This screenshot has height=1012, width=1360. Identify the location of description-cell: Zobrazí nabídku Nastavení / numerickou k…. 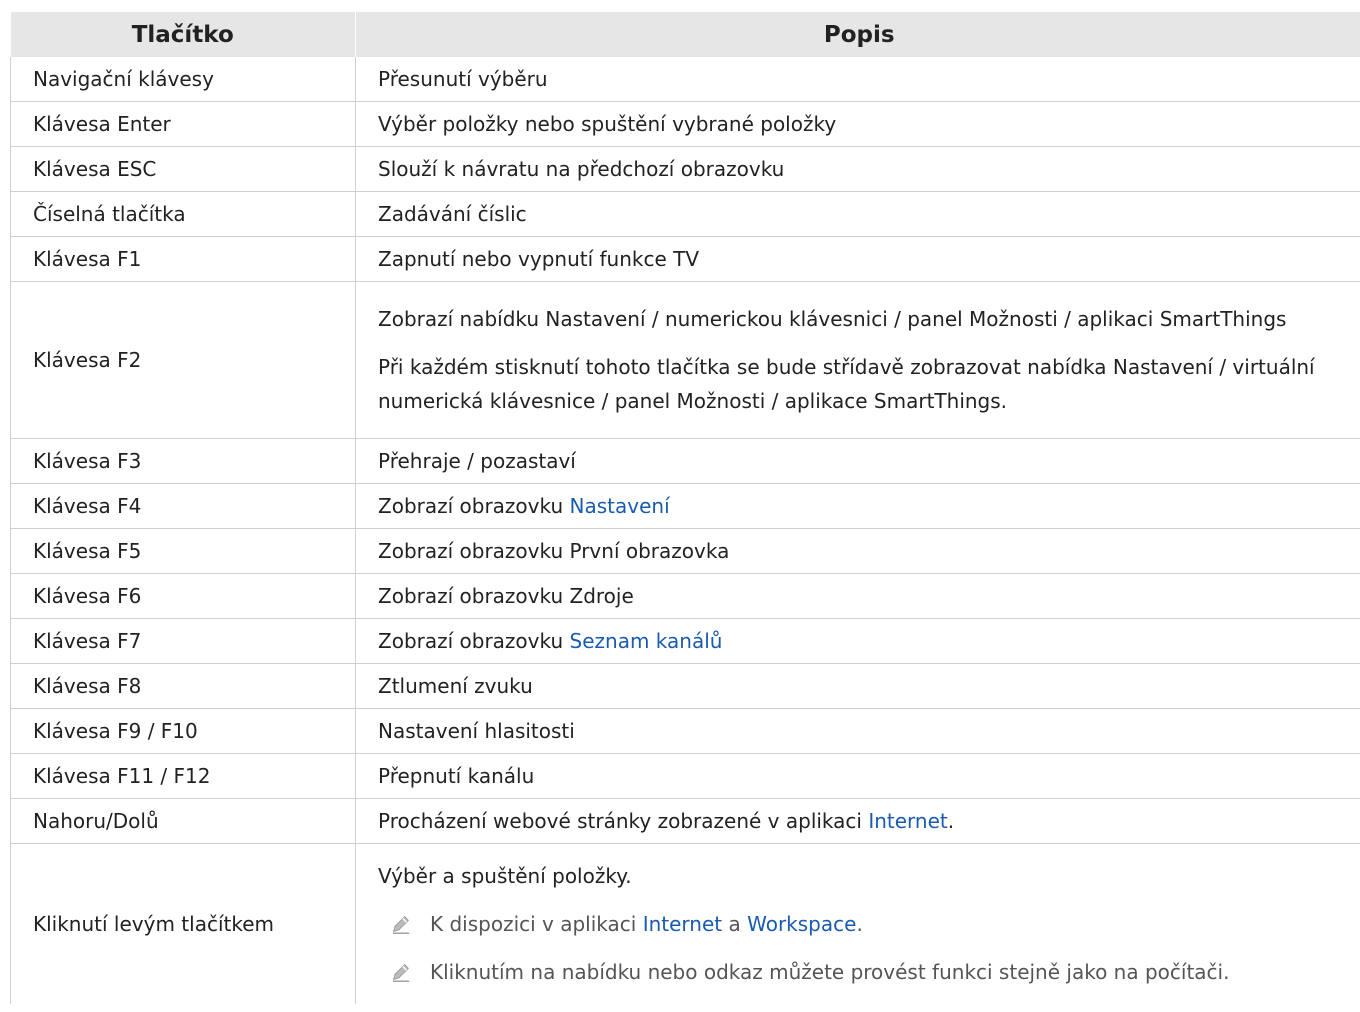
(857, 360).